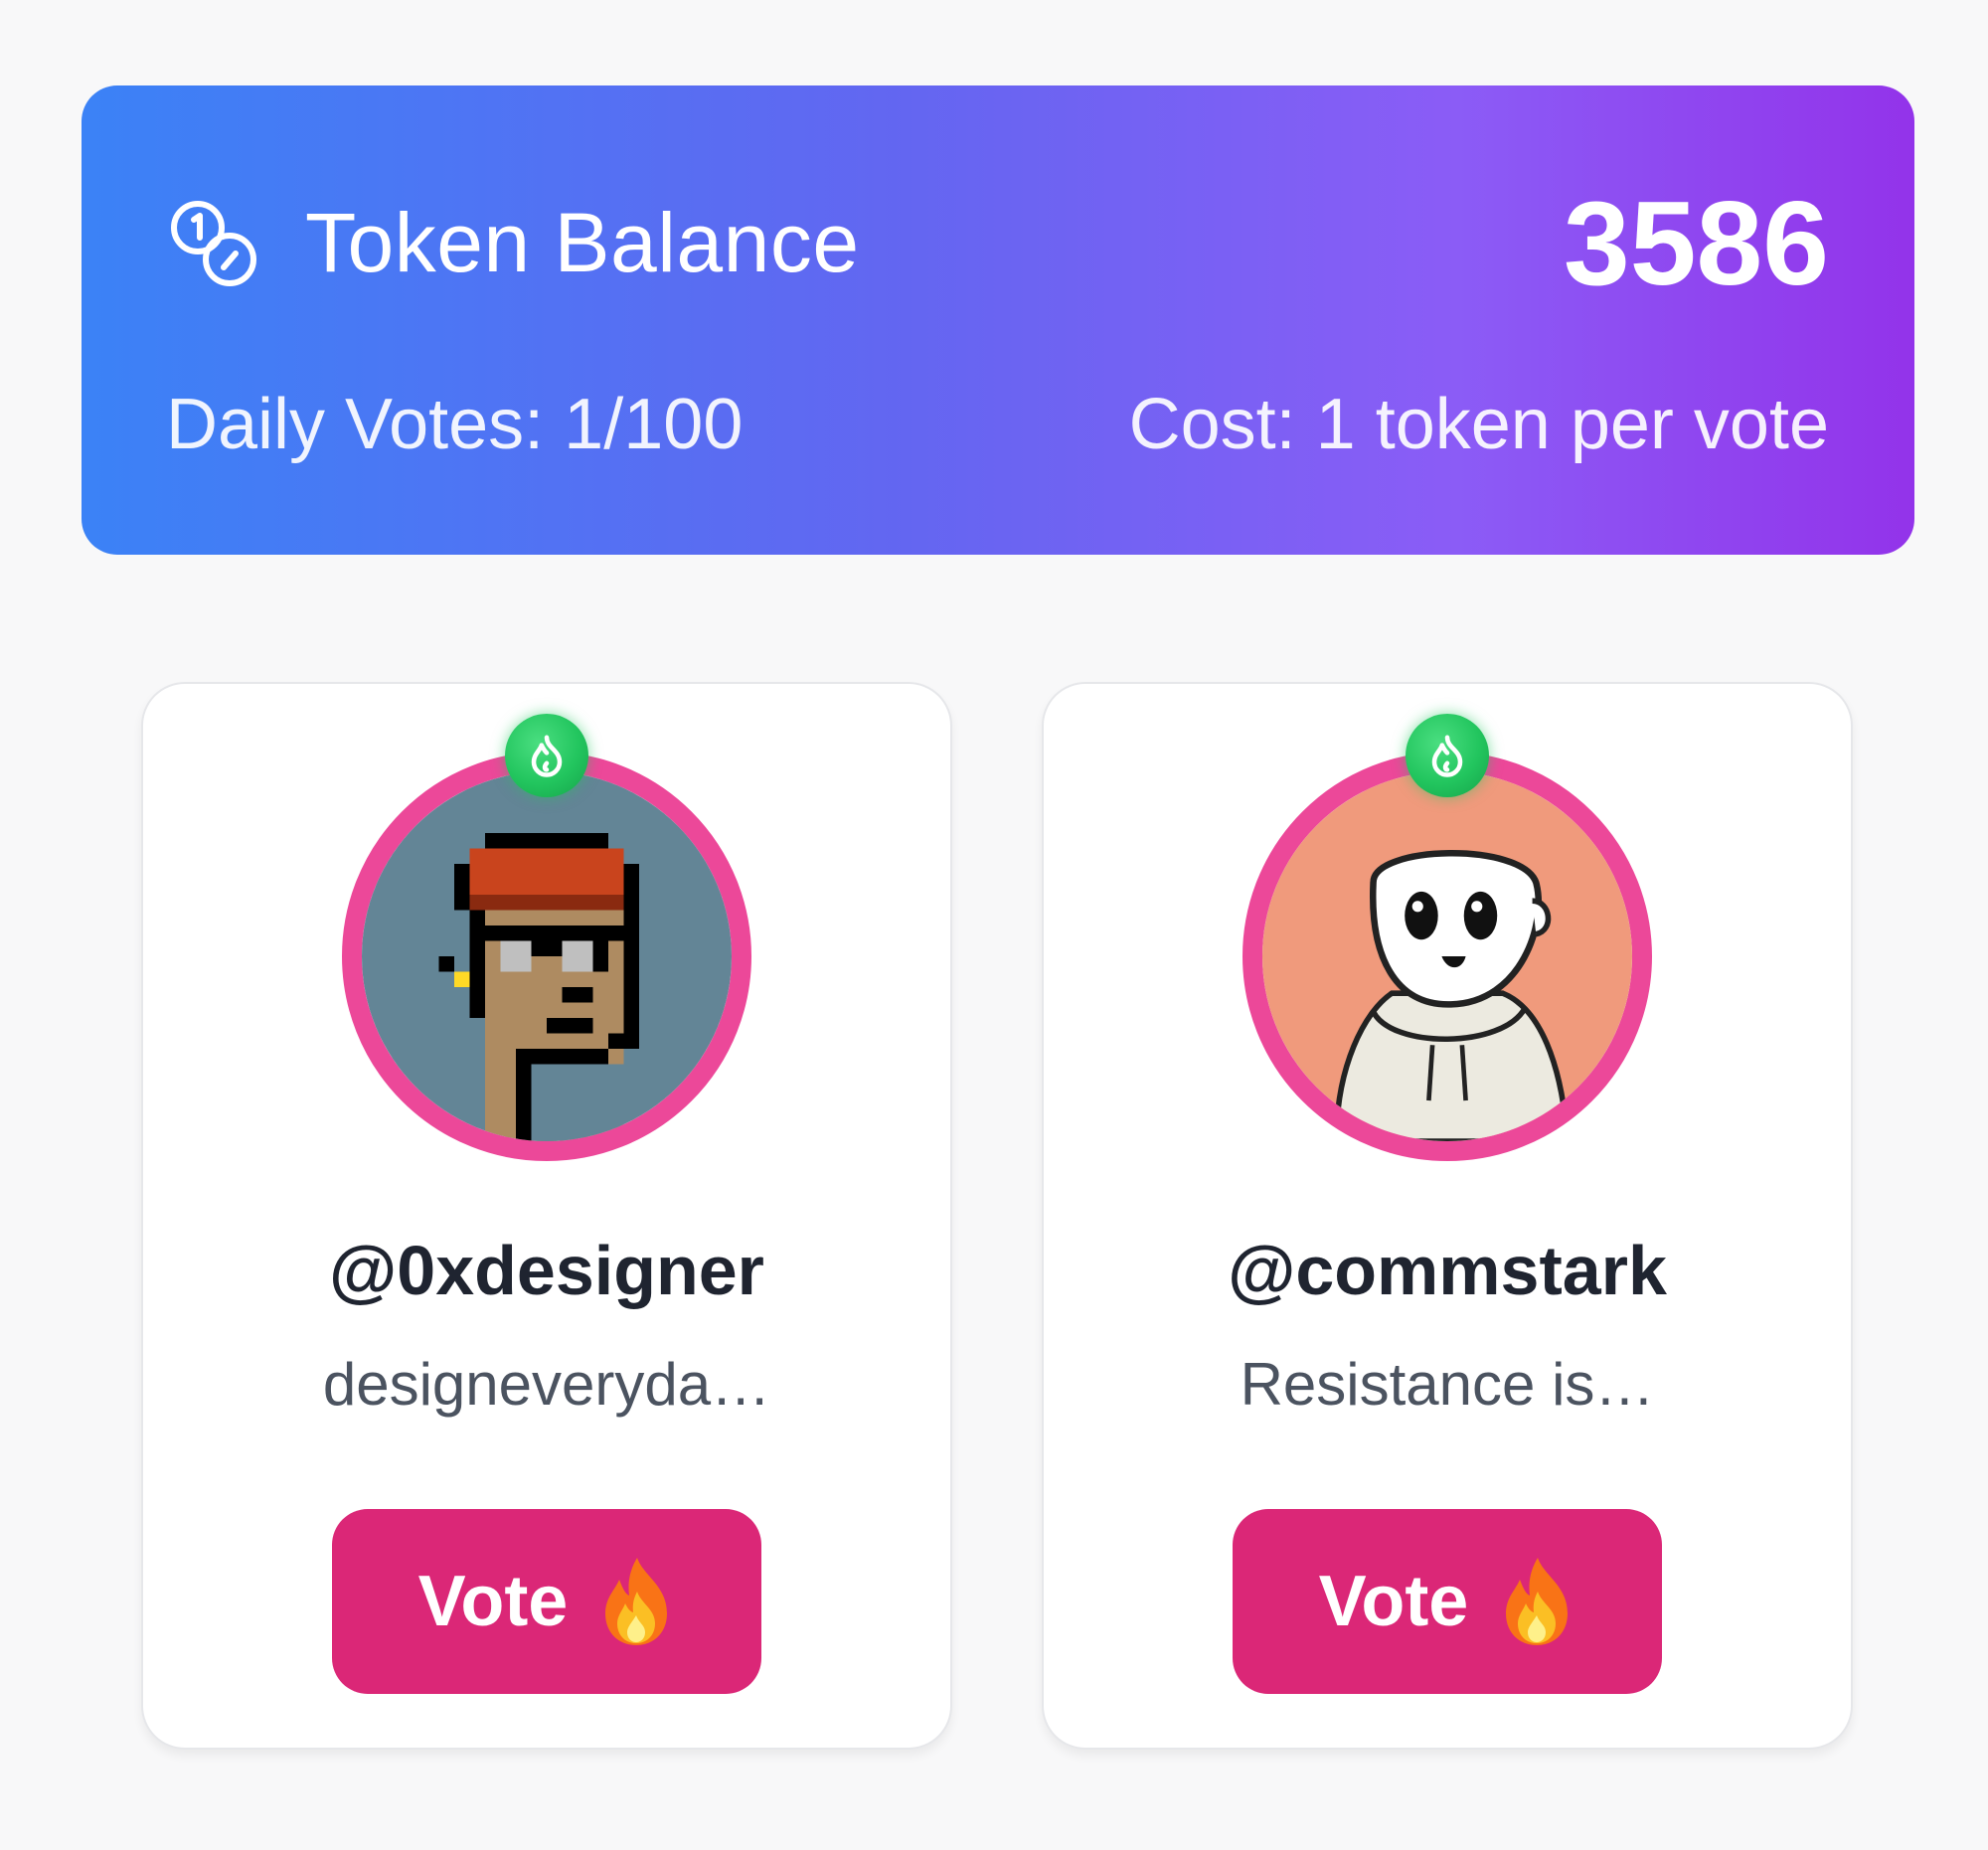  What do you see at coordinates (546, 1270) in the screenshot?
I see `profile-handle: @0xdesigner` at bounding box center [546, 1270].